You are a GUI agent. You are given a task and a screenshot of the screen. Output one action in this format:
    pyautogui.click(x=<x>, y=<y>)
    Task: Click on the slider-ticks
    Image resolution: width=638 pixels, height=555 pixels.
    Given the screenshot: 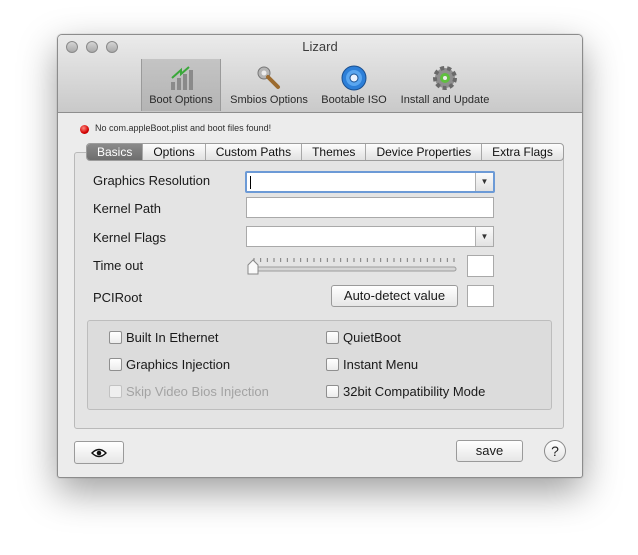 What is the action you would take?
    pyautogui.click(x=354, y=265)
    